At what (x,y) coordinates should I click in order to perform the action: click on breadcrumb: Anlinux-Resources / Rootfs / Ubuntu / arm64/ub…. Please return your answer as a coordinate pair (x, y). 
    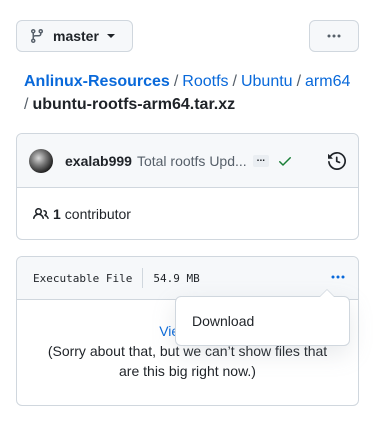
    Looking at the image, I should click on (194, 93).